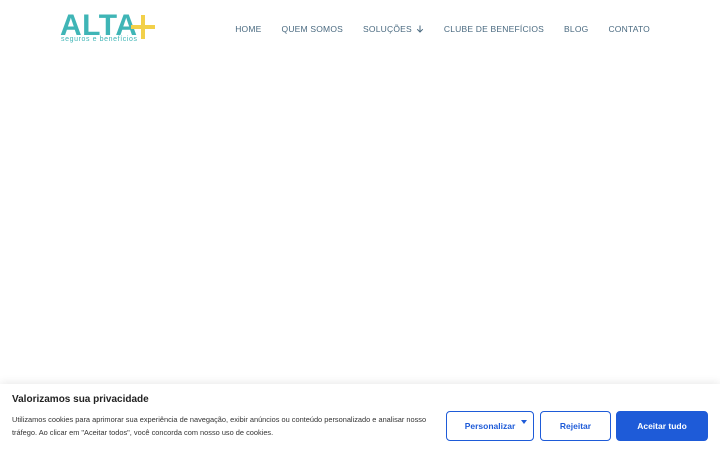 The image size is (720, 450). I want to click on nav-clube-de-beneficios: CLUBE DE BENEFÍCIOS, so click(494, 29).